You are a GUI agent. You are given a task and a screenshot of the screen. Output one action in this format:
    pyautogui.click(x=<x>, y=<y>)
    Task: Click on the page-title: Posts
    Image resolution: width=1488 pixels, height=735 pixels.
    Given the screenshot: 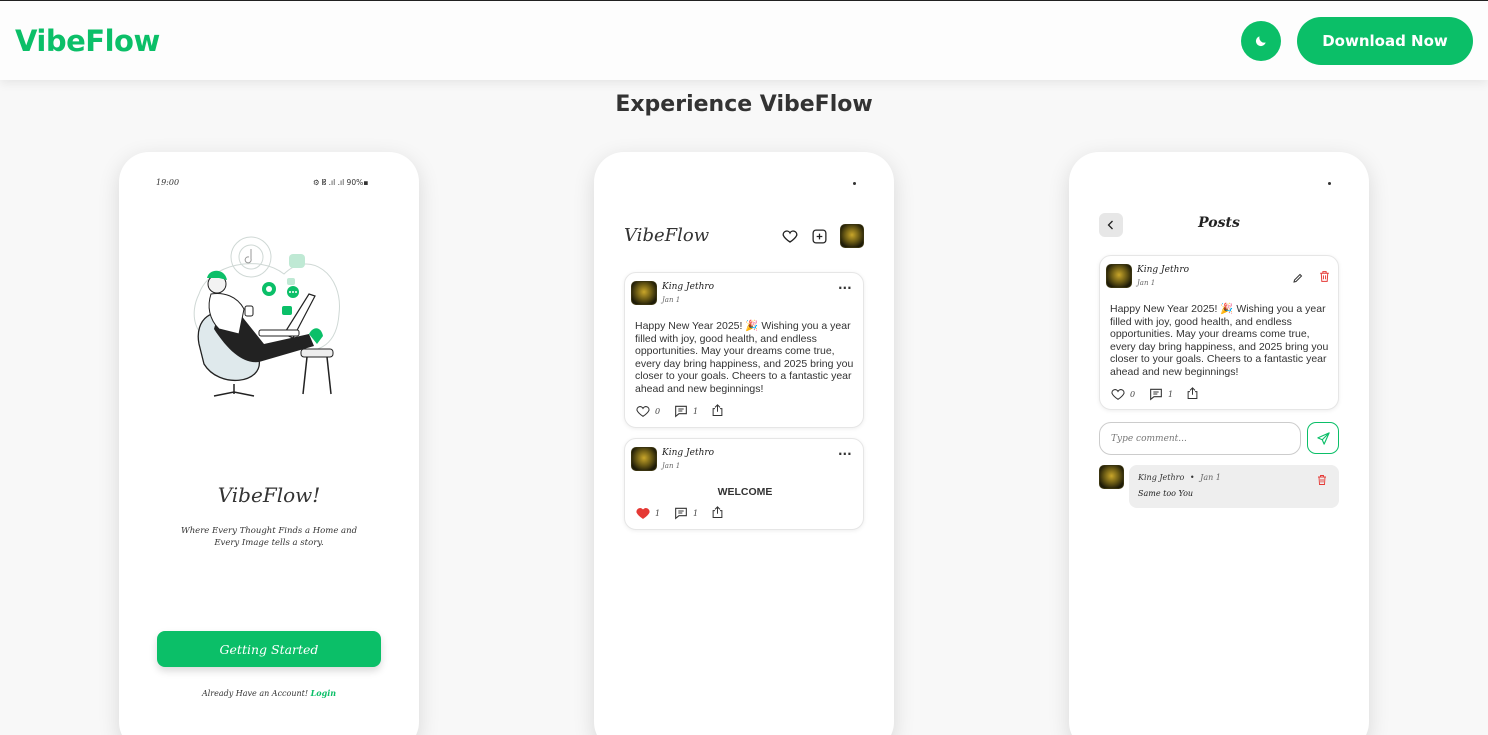 What is the action you would take?
    pyautogui.click(x=1219, y=223)
    